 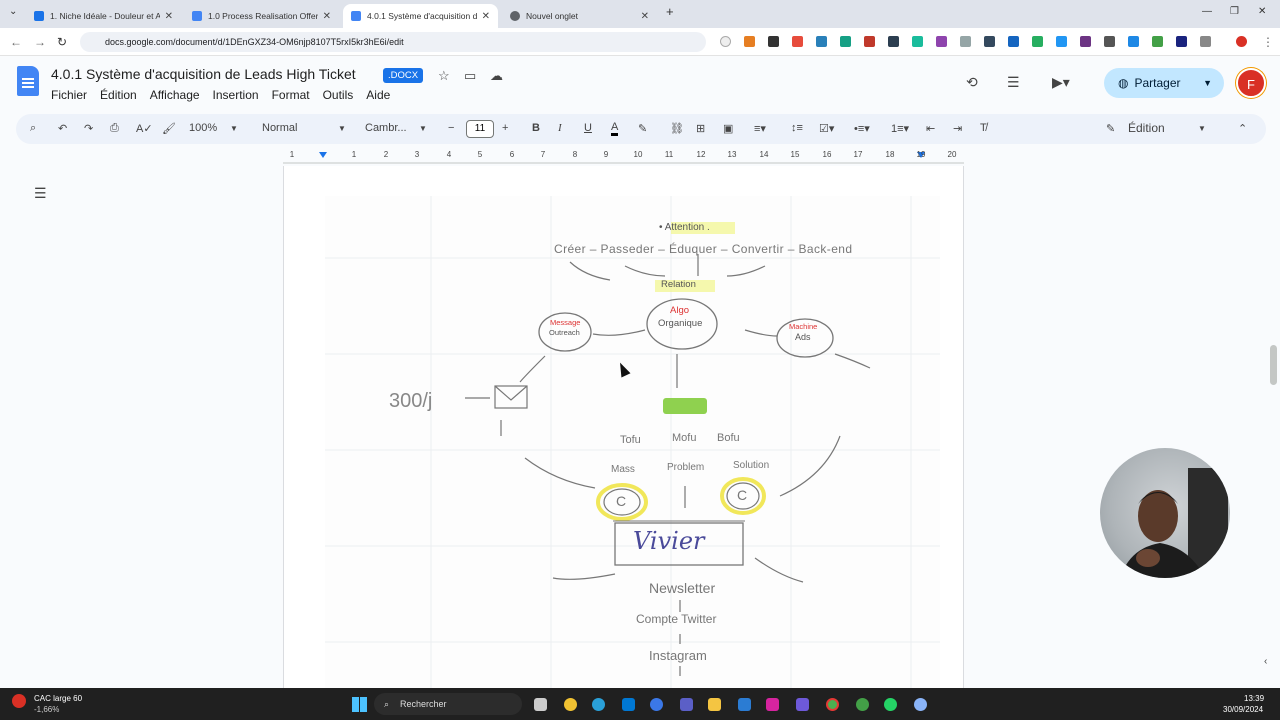 I want to click on editing-mode-select: Édition, so click(x=1146, y=128).